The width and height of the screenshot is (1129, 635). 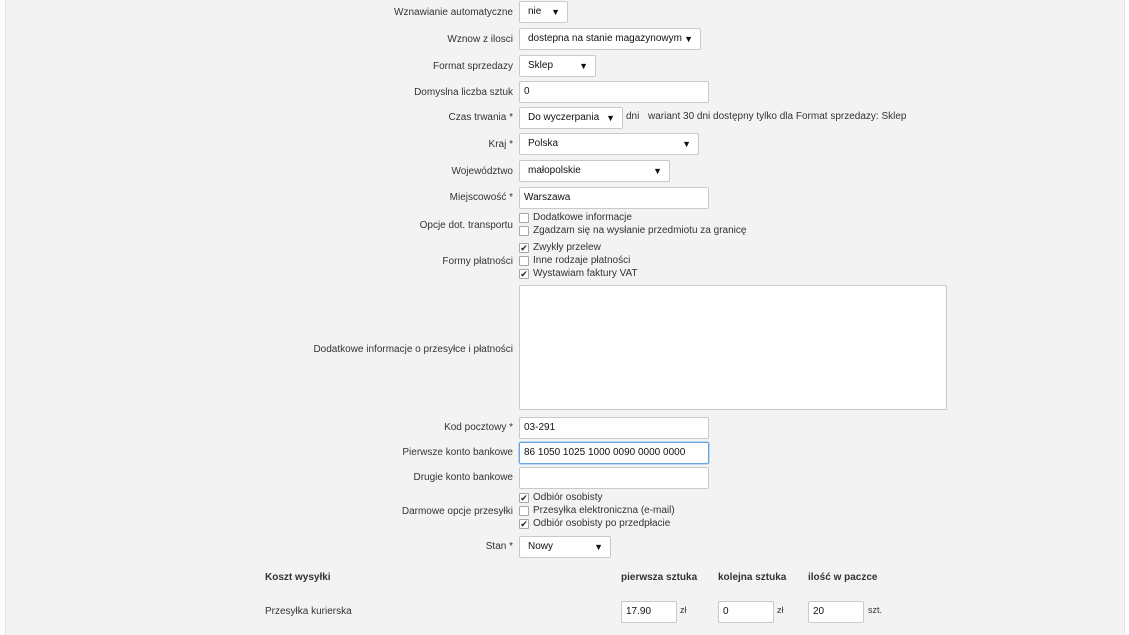 I want to click on czas-select: Do wyczerpania ▼, so click(x=571, y=118).